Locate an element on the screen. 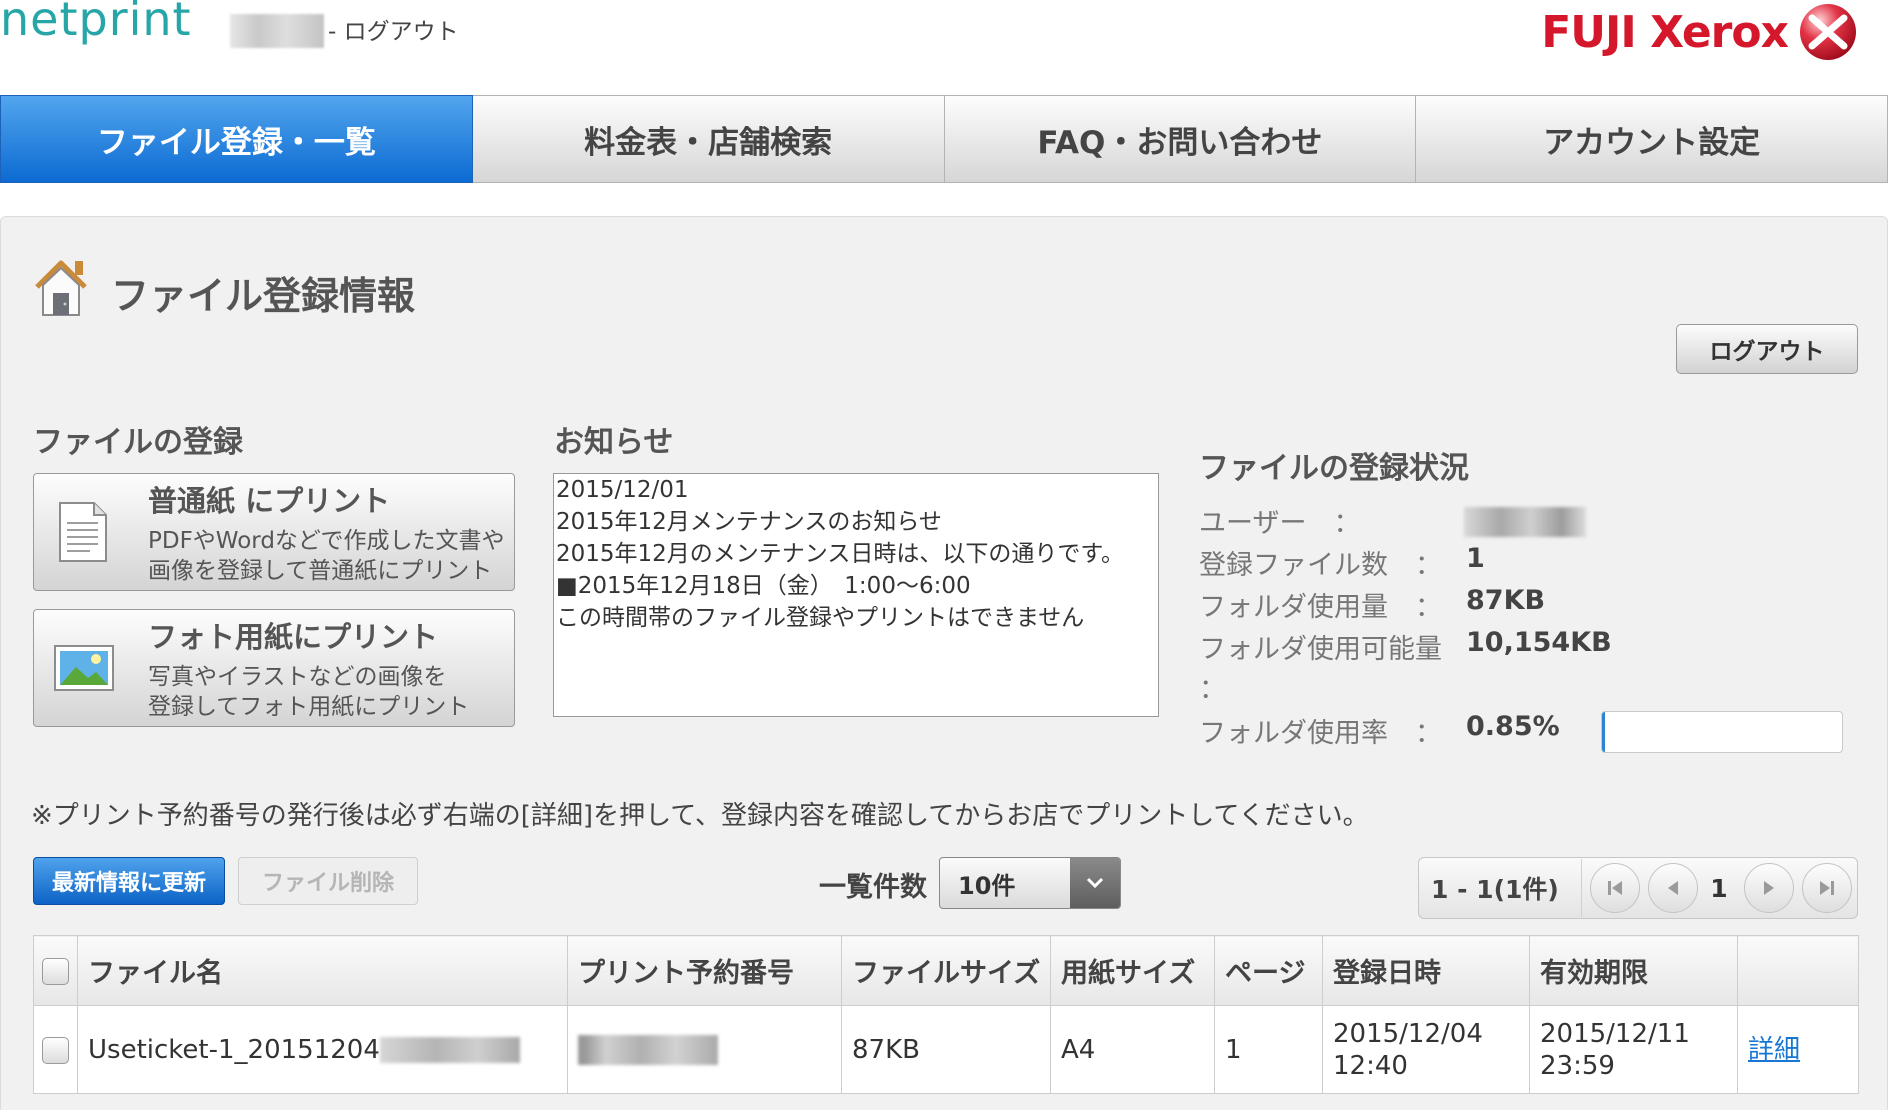 This screenshot has height=1110, width=1890. page-header: ファイル登録情報 is located at coordinates (223, 287).